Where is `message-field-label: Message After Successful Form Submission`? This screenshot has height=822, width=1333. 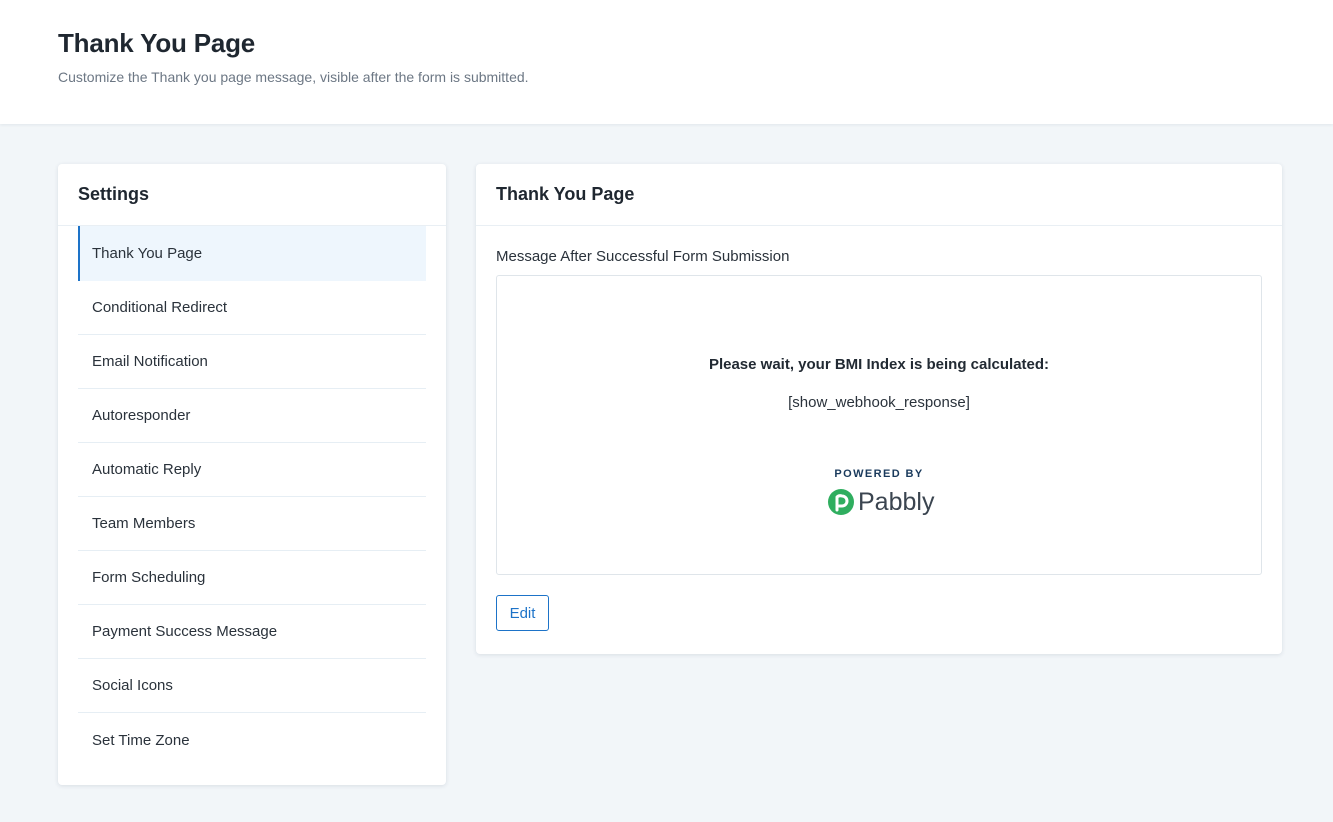
message-field-label: Message After Successful Form Submission is located at coordinates (643, 256).